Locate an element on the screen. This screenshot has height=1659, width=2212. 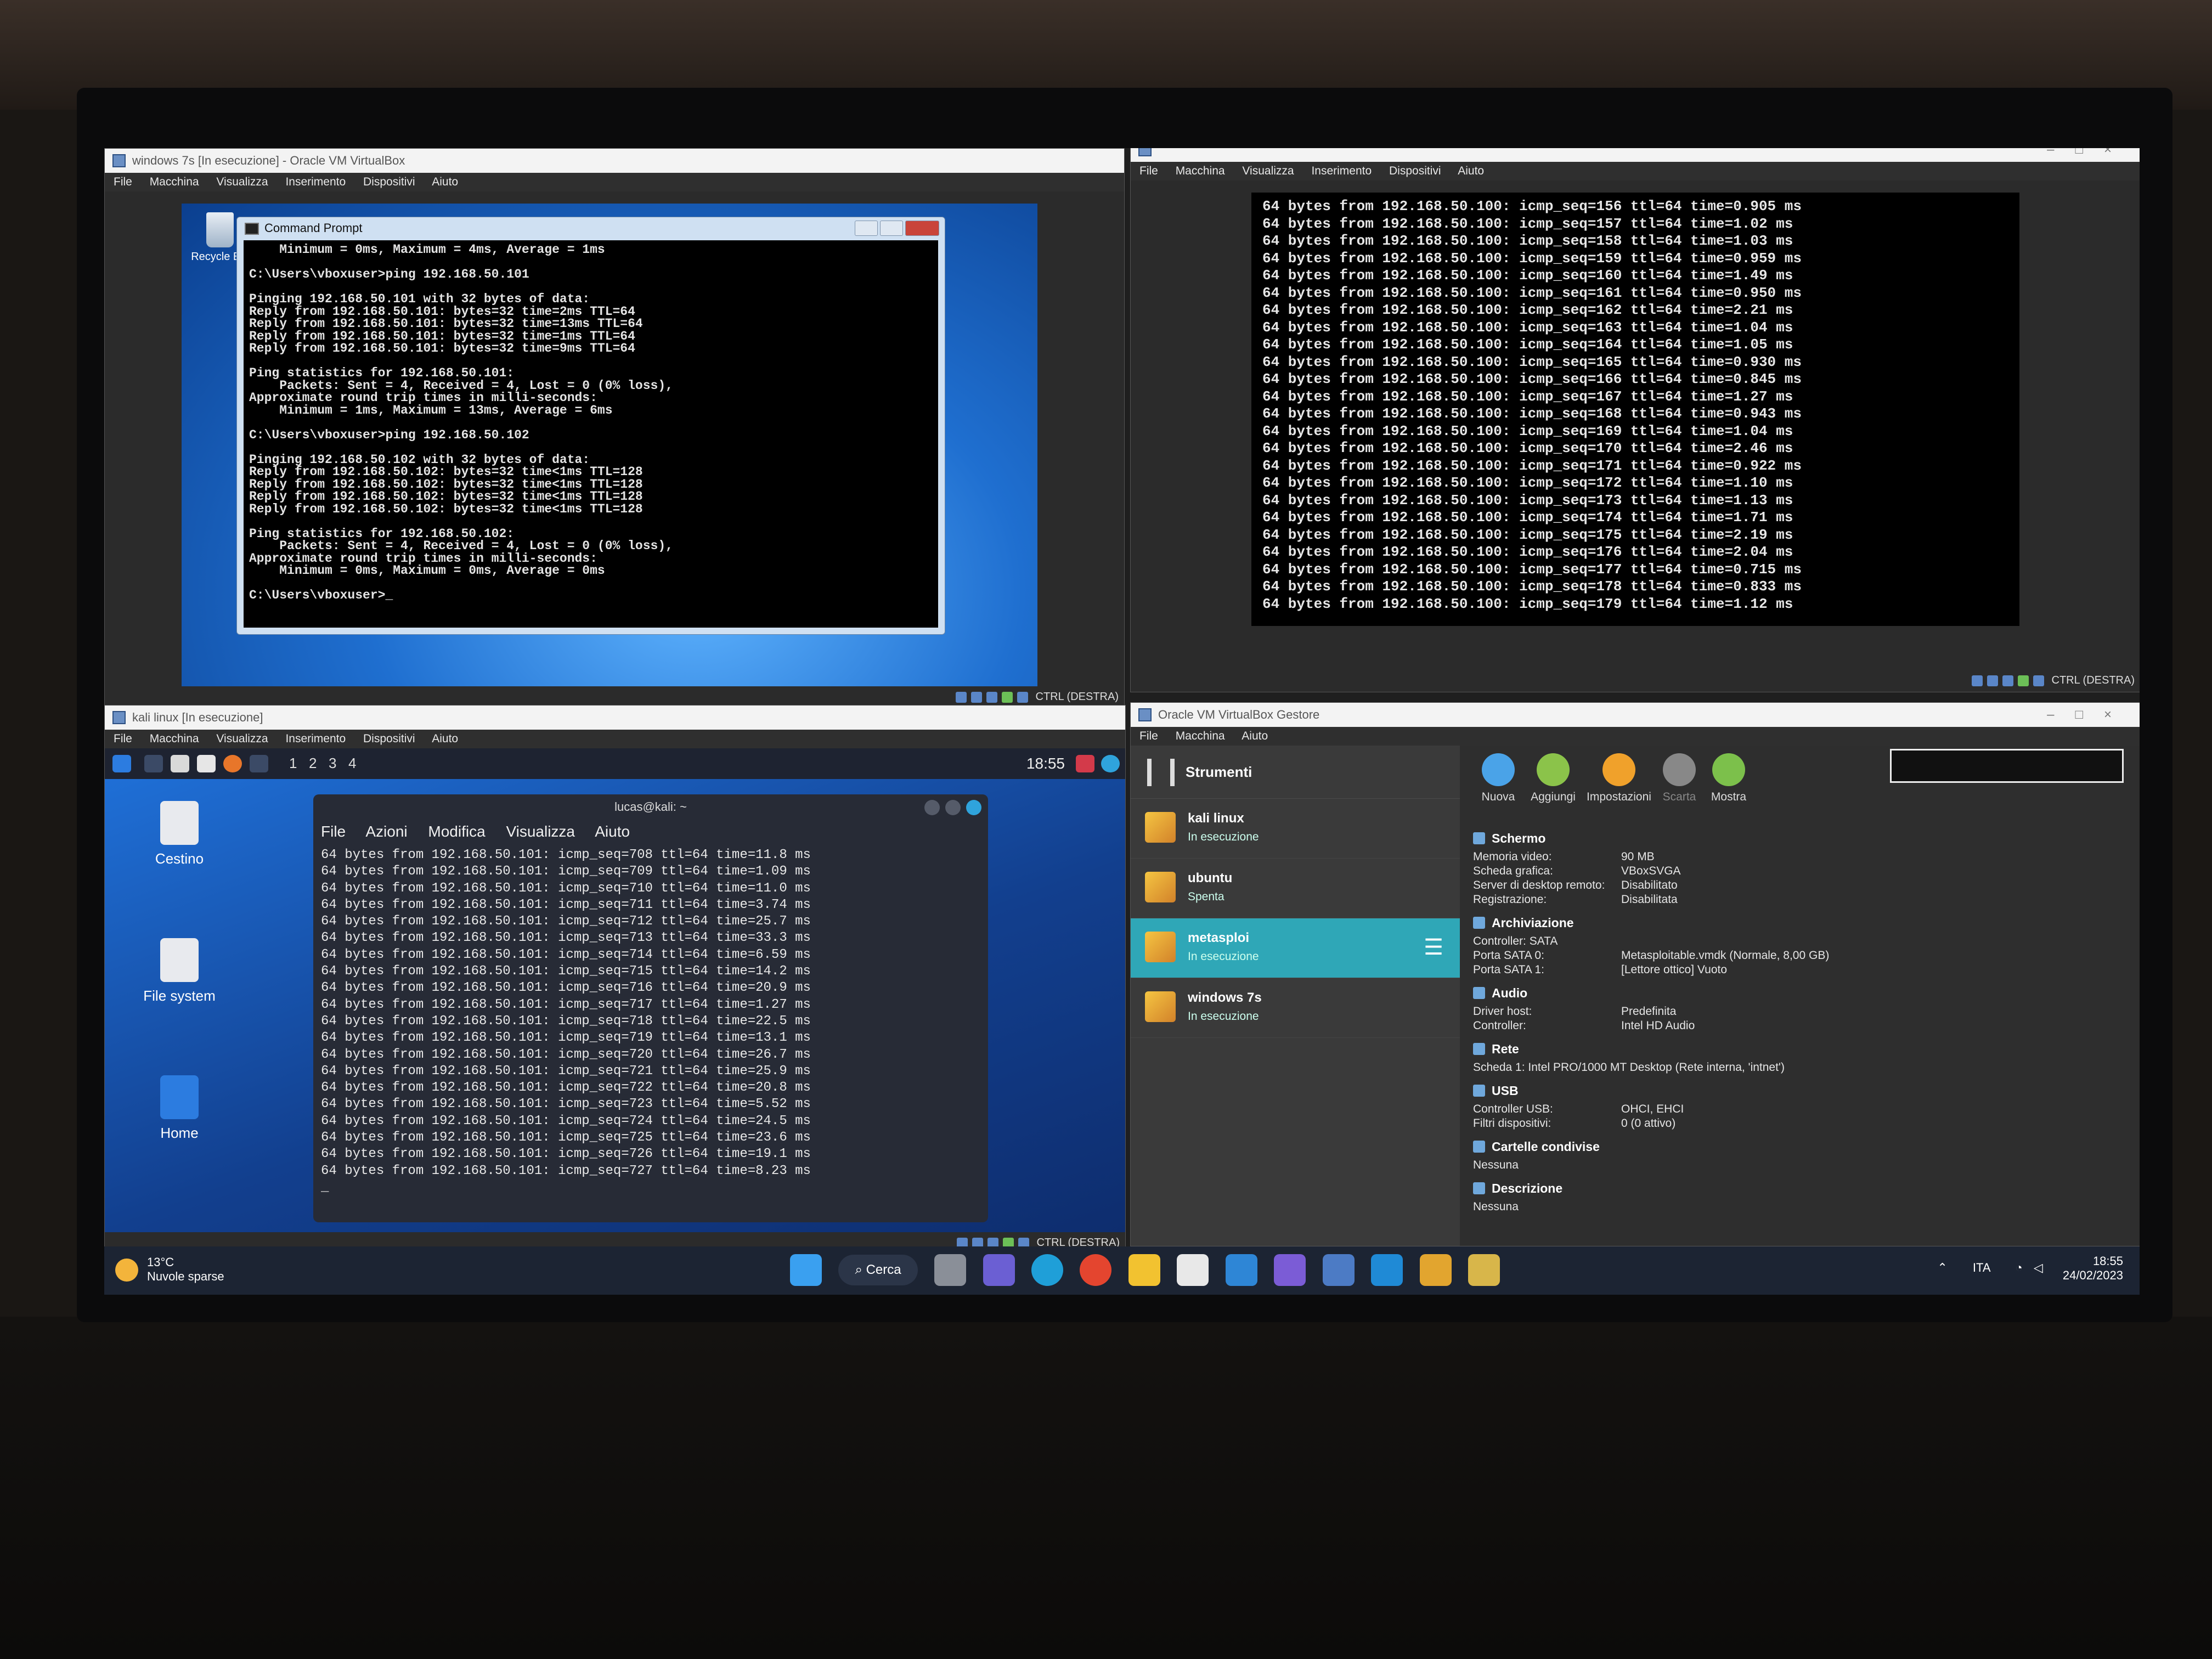
chrome-icon is located at coordinates (1096, 1270).